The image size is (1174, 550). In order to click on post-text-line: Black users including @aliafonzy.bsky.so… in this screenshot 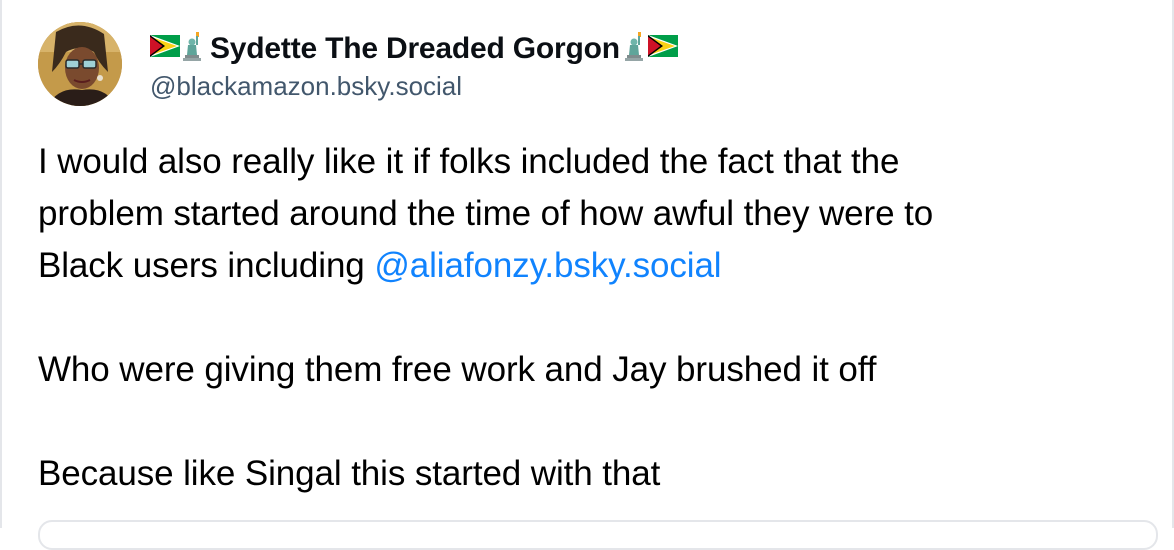, I will do `click(593, 266)`.